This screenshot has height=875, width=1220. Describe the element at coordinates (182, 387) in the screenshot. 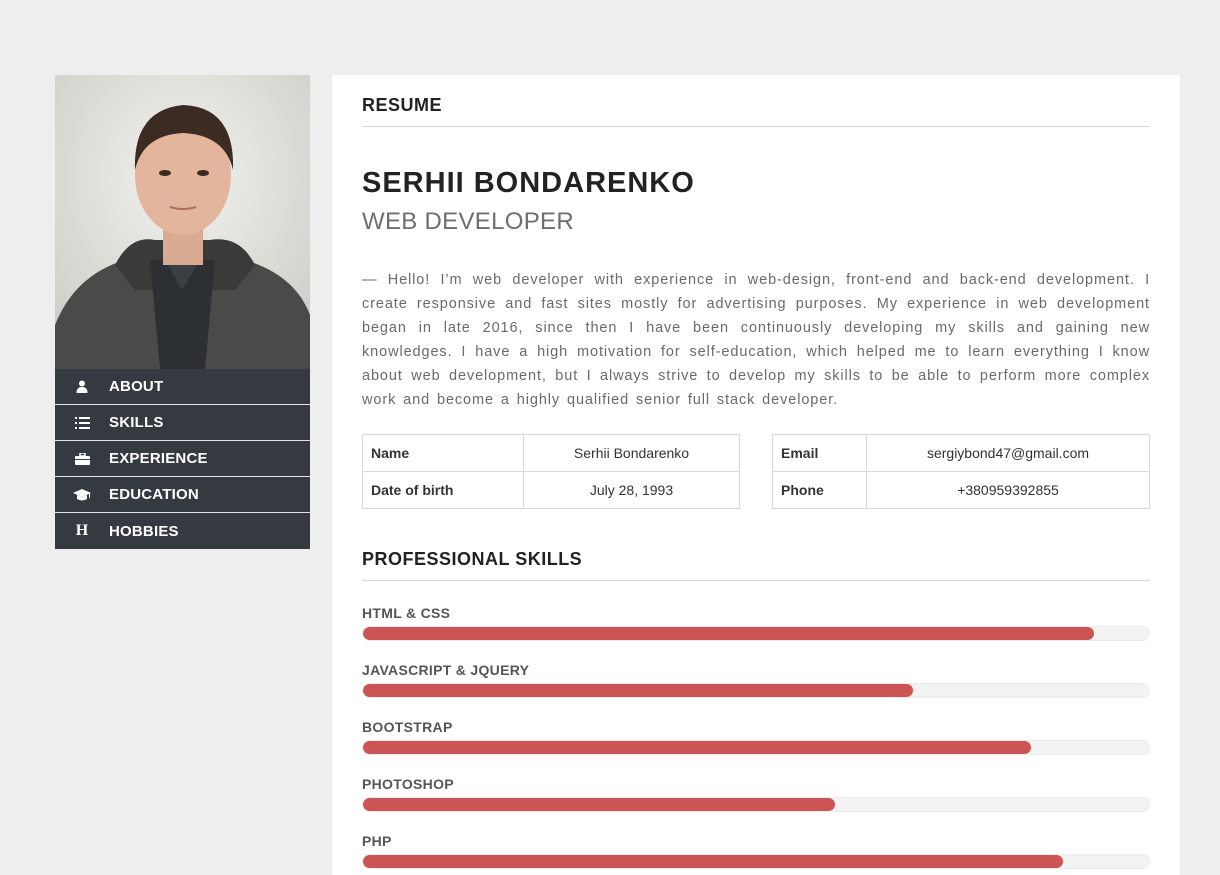

I see `sidebar-item-about: ABOUT` at that location.